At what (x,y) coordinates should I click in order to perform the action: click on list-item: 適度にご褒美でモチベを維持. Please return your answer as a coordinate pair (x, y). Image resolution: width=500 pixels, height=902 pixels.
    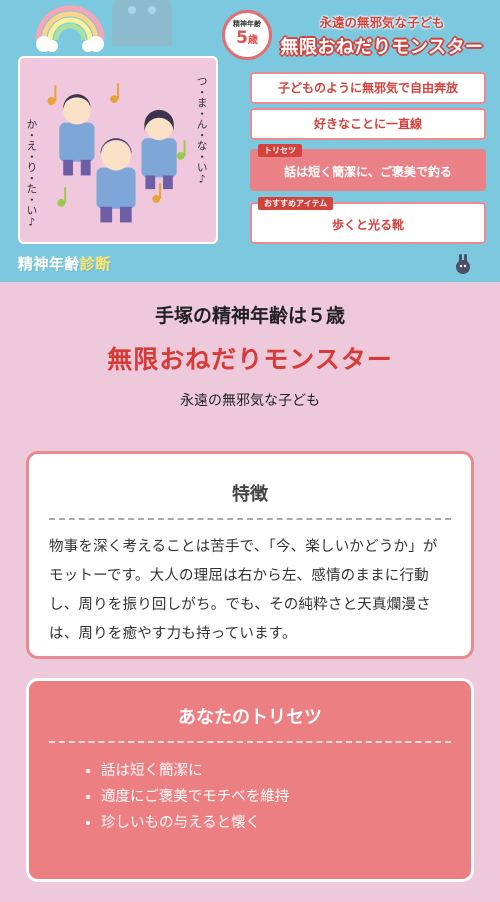
    Looking at the image, I should click on (286, 797).